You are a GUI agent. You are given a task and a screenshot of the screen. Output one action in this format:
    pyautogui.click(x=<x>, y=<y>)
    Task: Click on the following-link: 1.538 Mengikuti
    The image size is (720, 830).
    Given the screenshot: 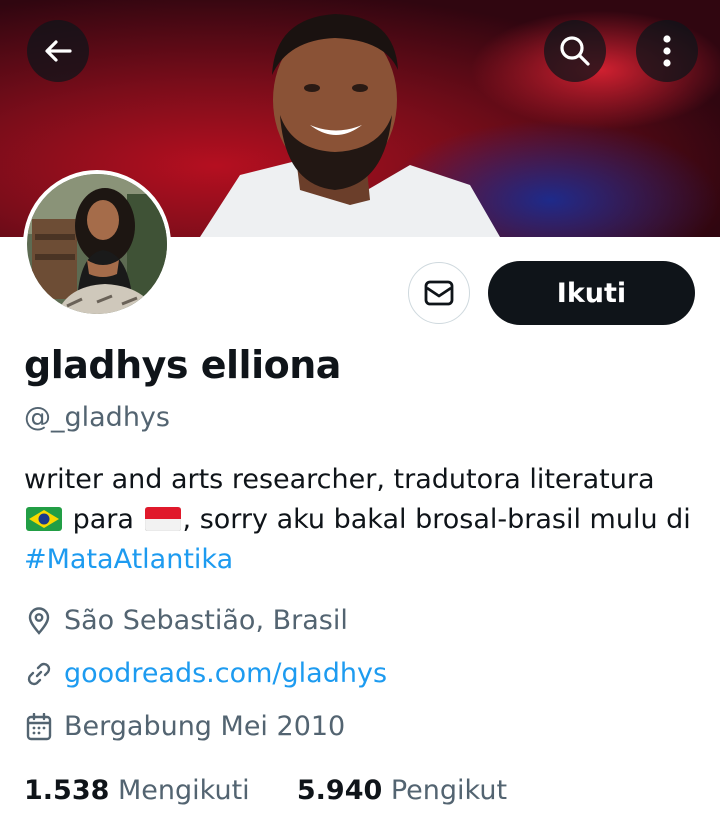 What is the action you would take?
    pyautogui.click(x=137, y=790)
    